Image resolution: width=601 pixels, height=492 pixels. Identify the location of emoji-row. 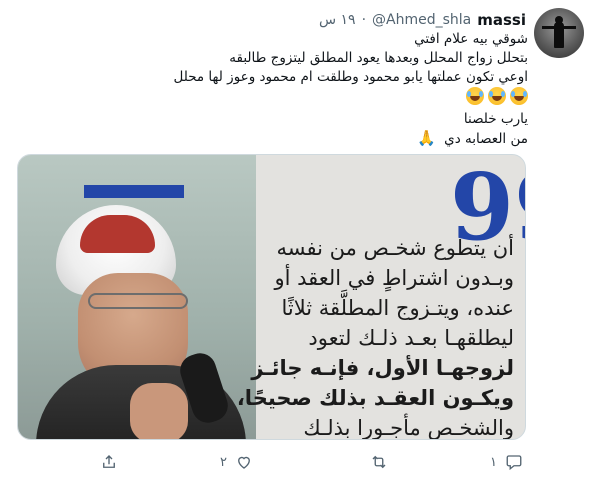
(294, 96).